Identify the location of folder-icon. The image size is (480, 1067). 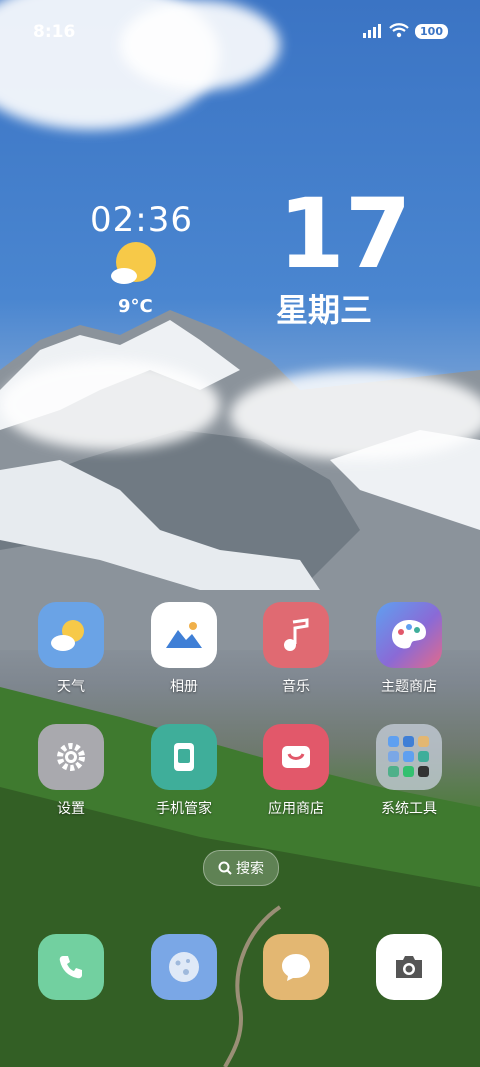
(409, 757).